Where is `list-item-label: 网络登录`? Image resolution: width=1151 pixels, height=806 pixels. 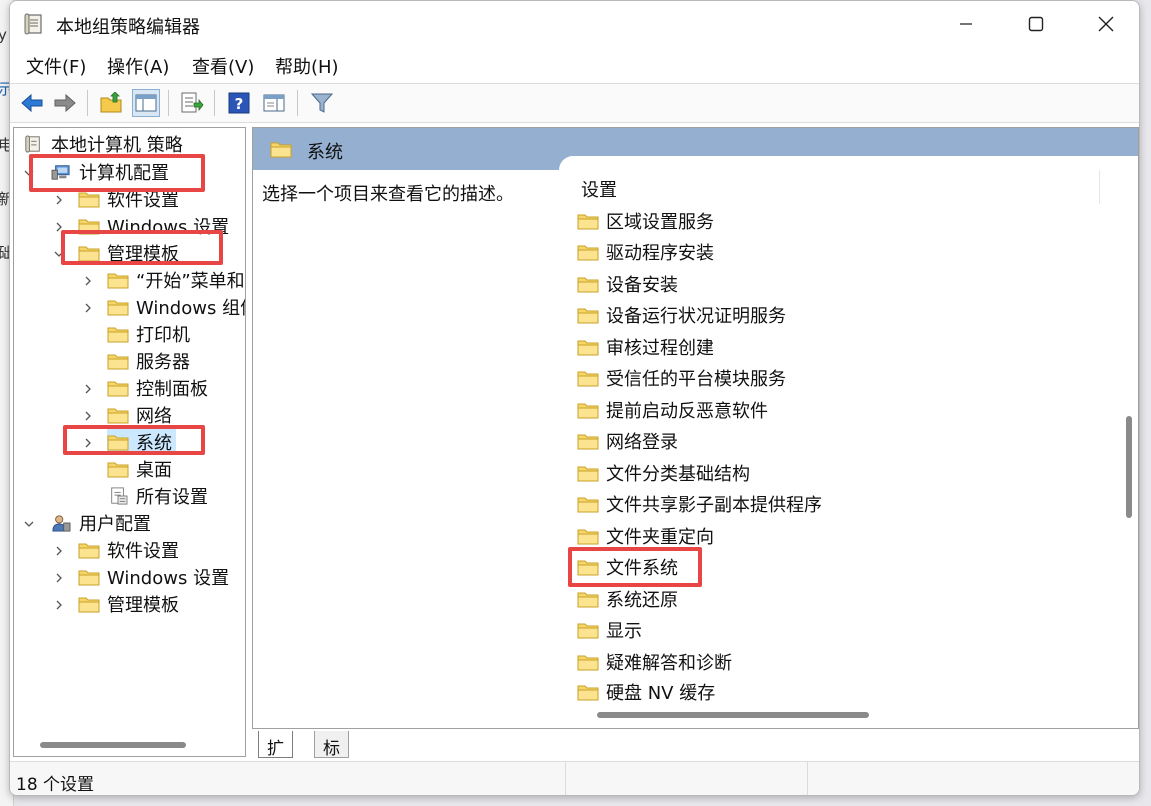
list-item-label: 网络登录 is located at coordinates (642, 442).